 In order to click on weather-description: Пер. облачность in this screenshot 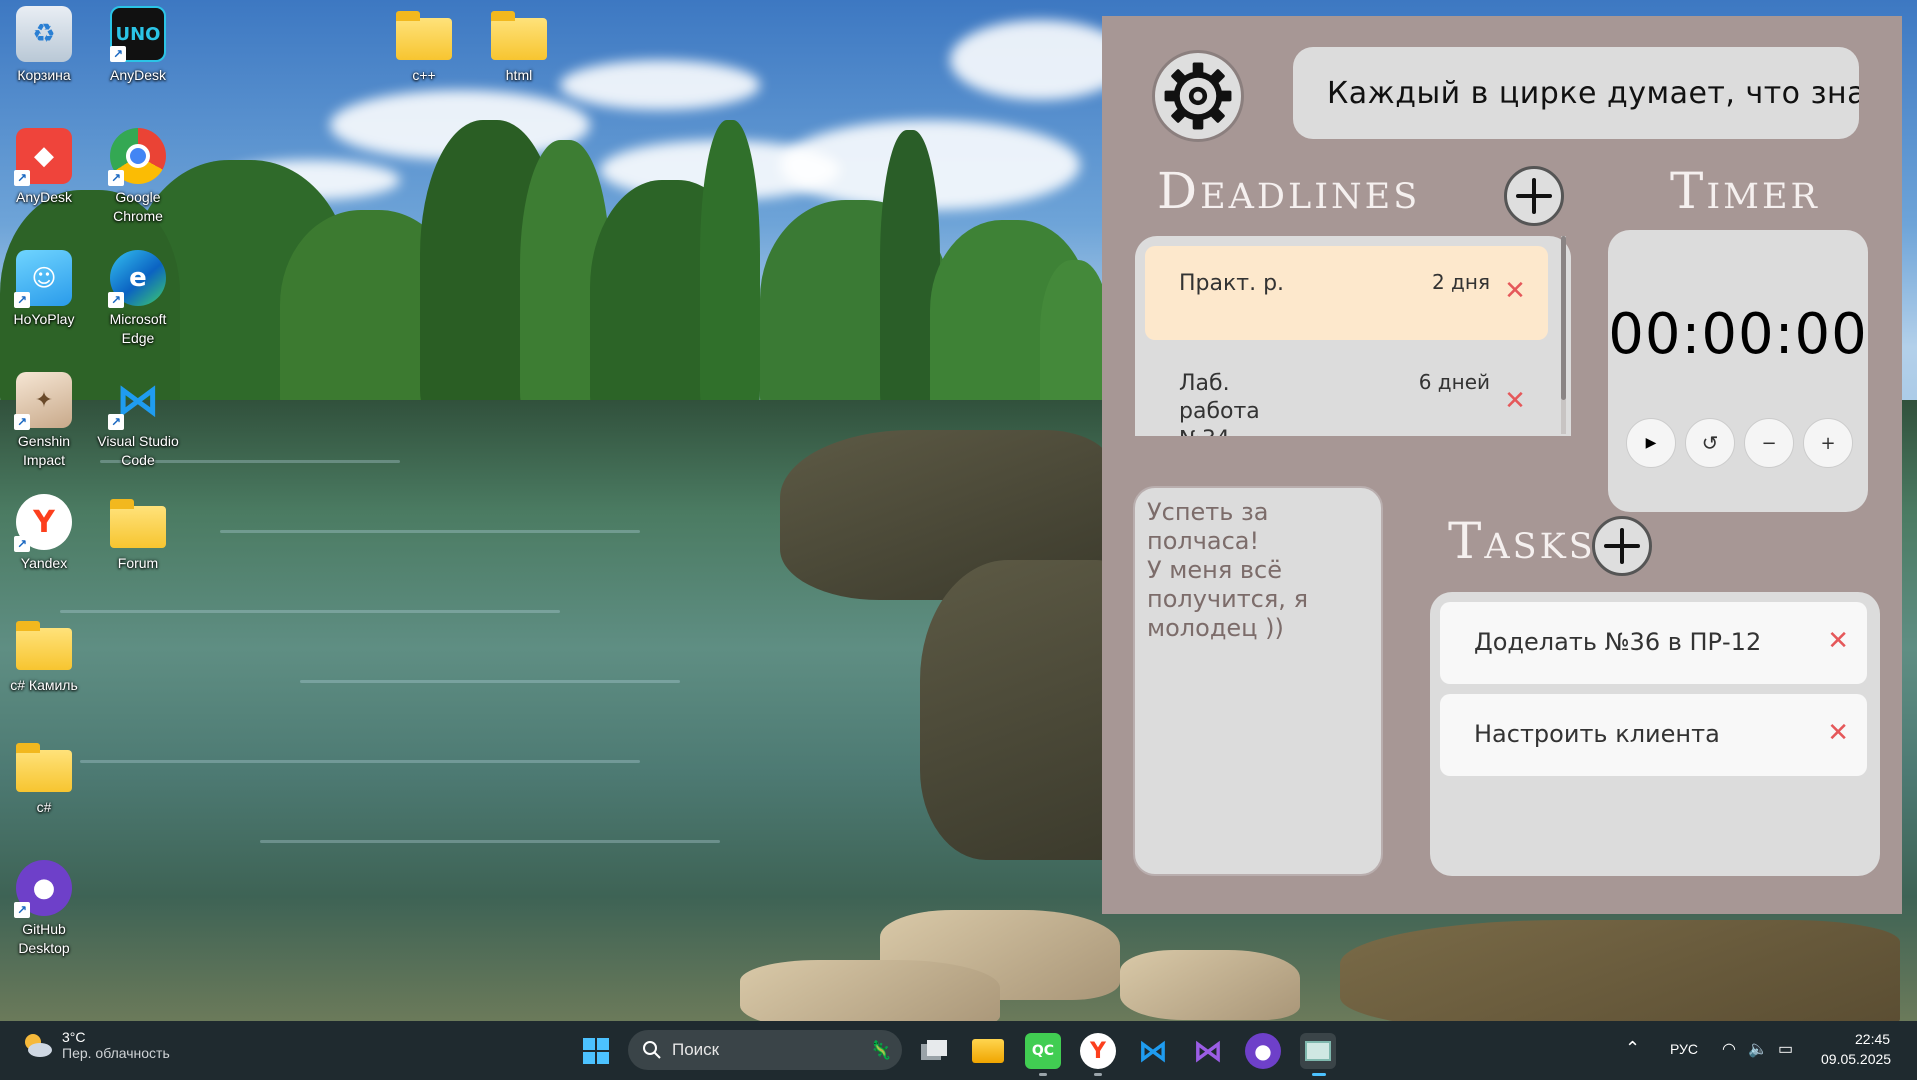, I will do `click(116, 1053)`.